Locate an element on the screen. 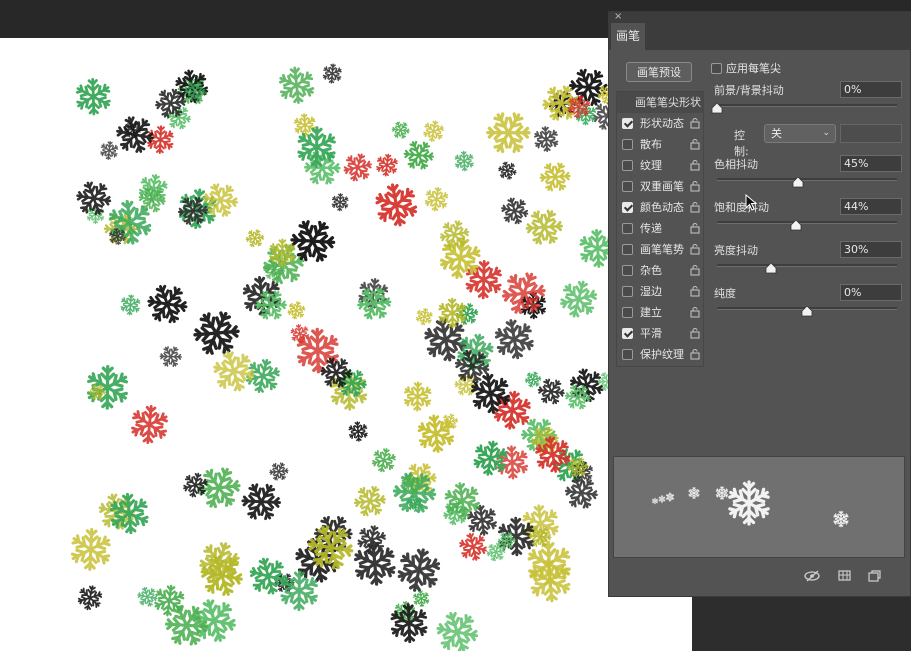  control-label: 控制: is located at coordinates (741, 143).